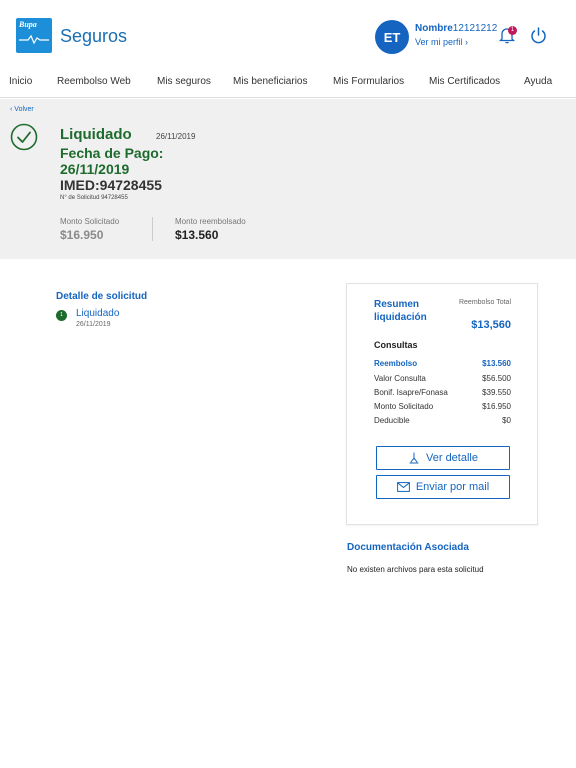 This screenshot has height=768, width=576. I want to click on avatar-initials: ET, so click(392, 37).